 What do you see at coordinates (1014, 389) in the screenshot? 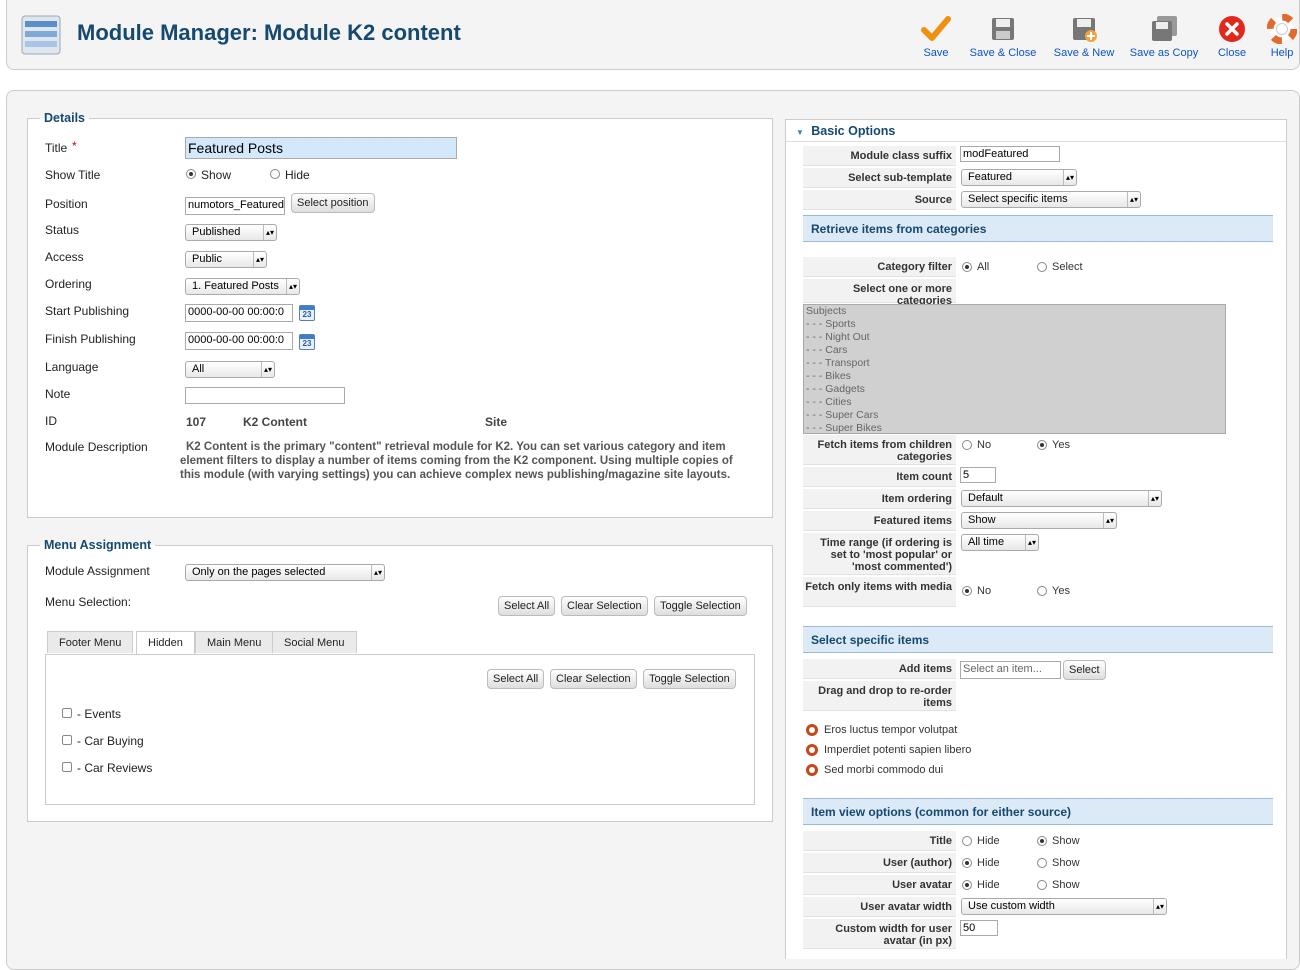
I see `category-option: - - - Gadgets` at bounding box center [1014, 389].